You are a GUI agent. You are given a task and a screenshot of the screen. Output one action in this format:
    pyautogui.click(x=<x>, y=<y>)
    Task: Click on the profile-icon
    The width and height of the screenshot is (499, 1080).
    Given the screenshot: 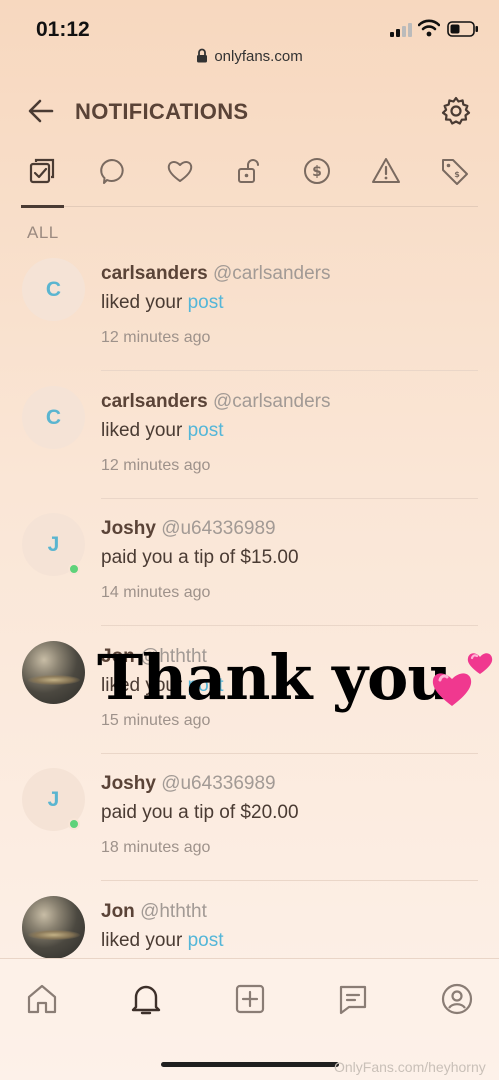 What is the action you would take?
    pyautogui.click(x=457, y=999)
    